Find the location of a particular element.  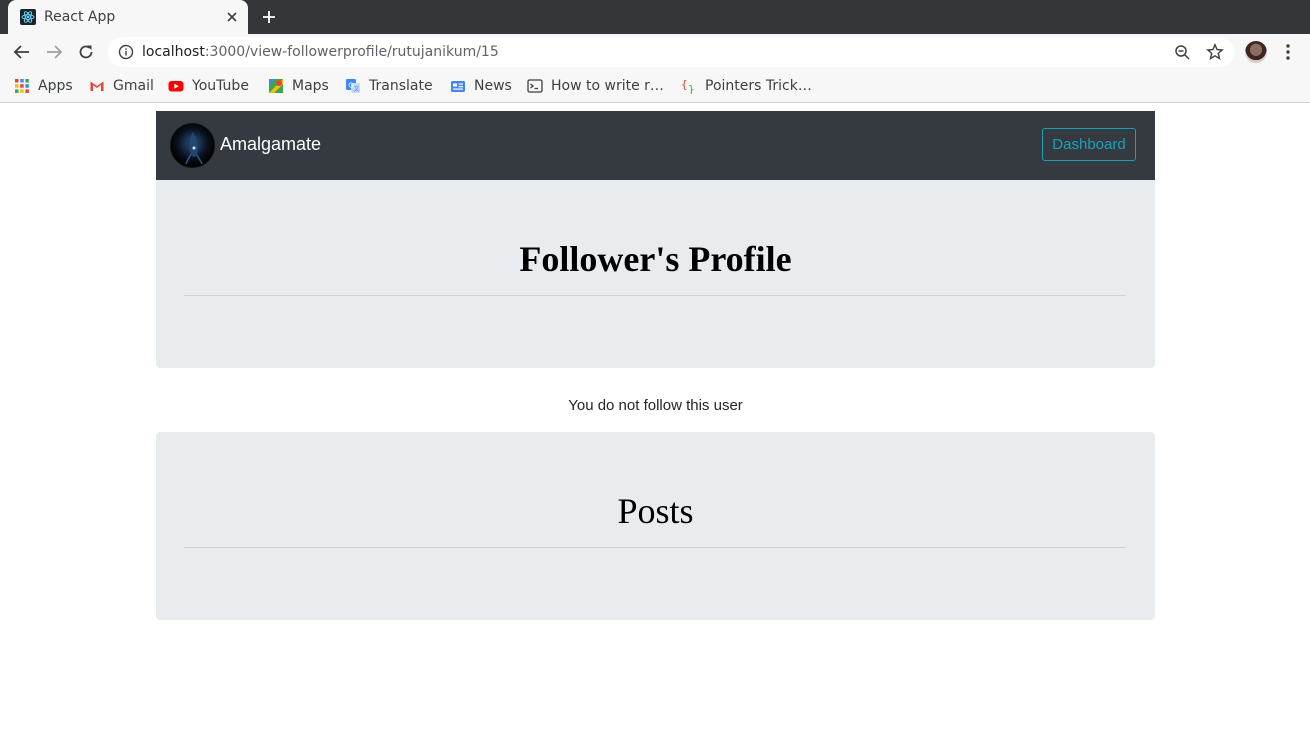

tab-title: React App is located at coordinates (80, 17).